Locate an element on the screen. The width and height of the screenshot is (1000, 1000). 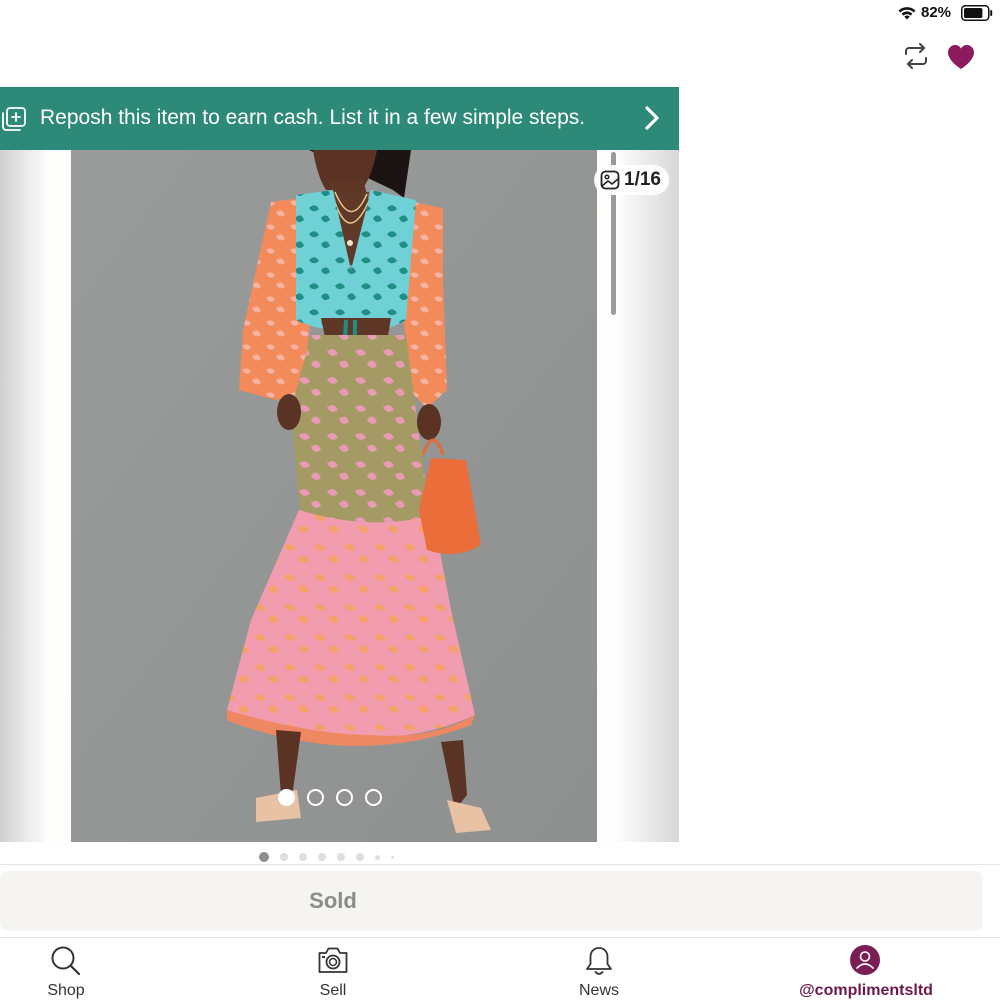
photo-frame-right is located at coordinates (608, 496).